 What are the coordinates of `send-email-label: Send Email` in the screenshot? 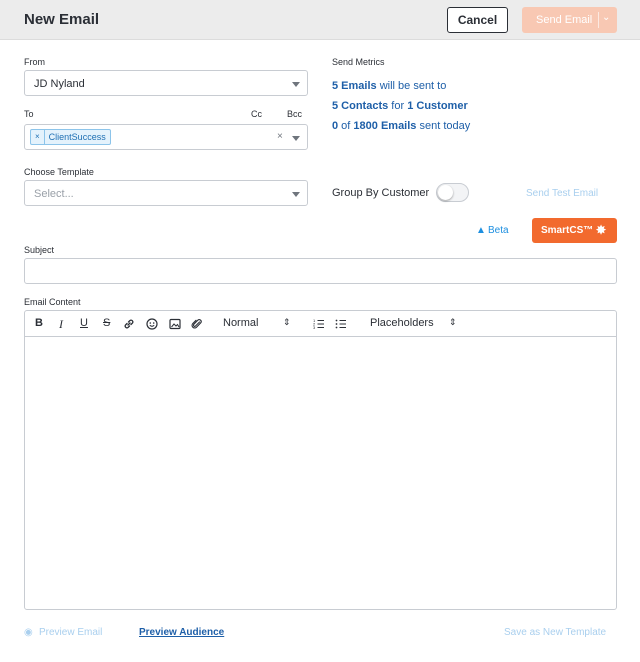 It's located at (564, 20).